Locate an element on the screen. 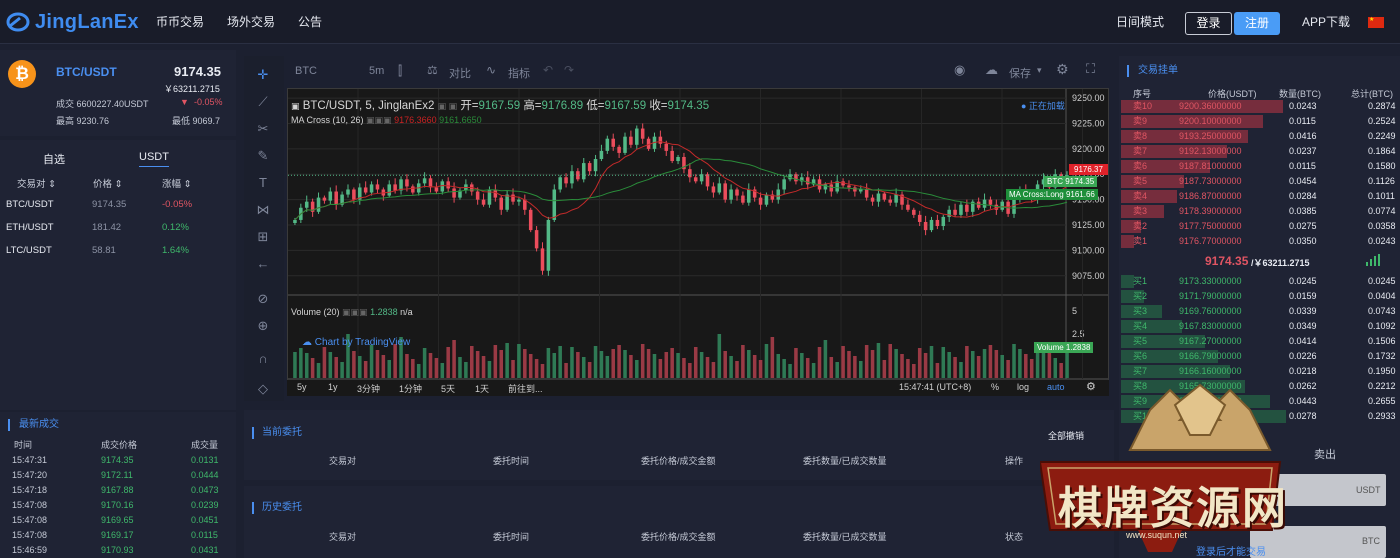  col-header-price: 价格 ⇕ is located at coordinates (108, 183).